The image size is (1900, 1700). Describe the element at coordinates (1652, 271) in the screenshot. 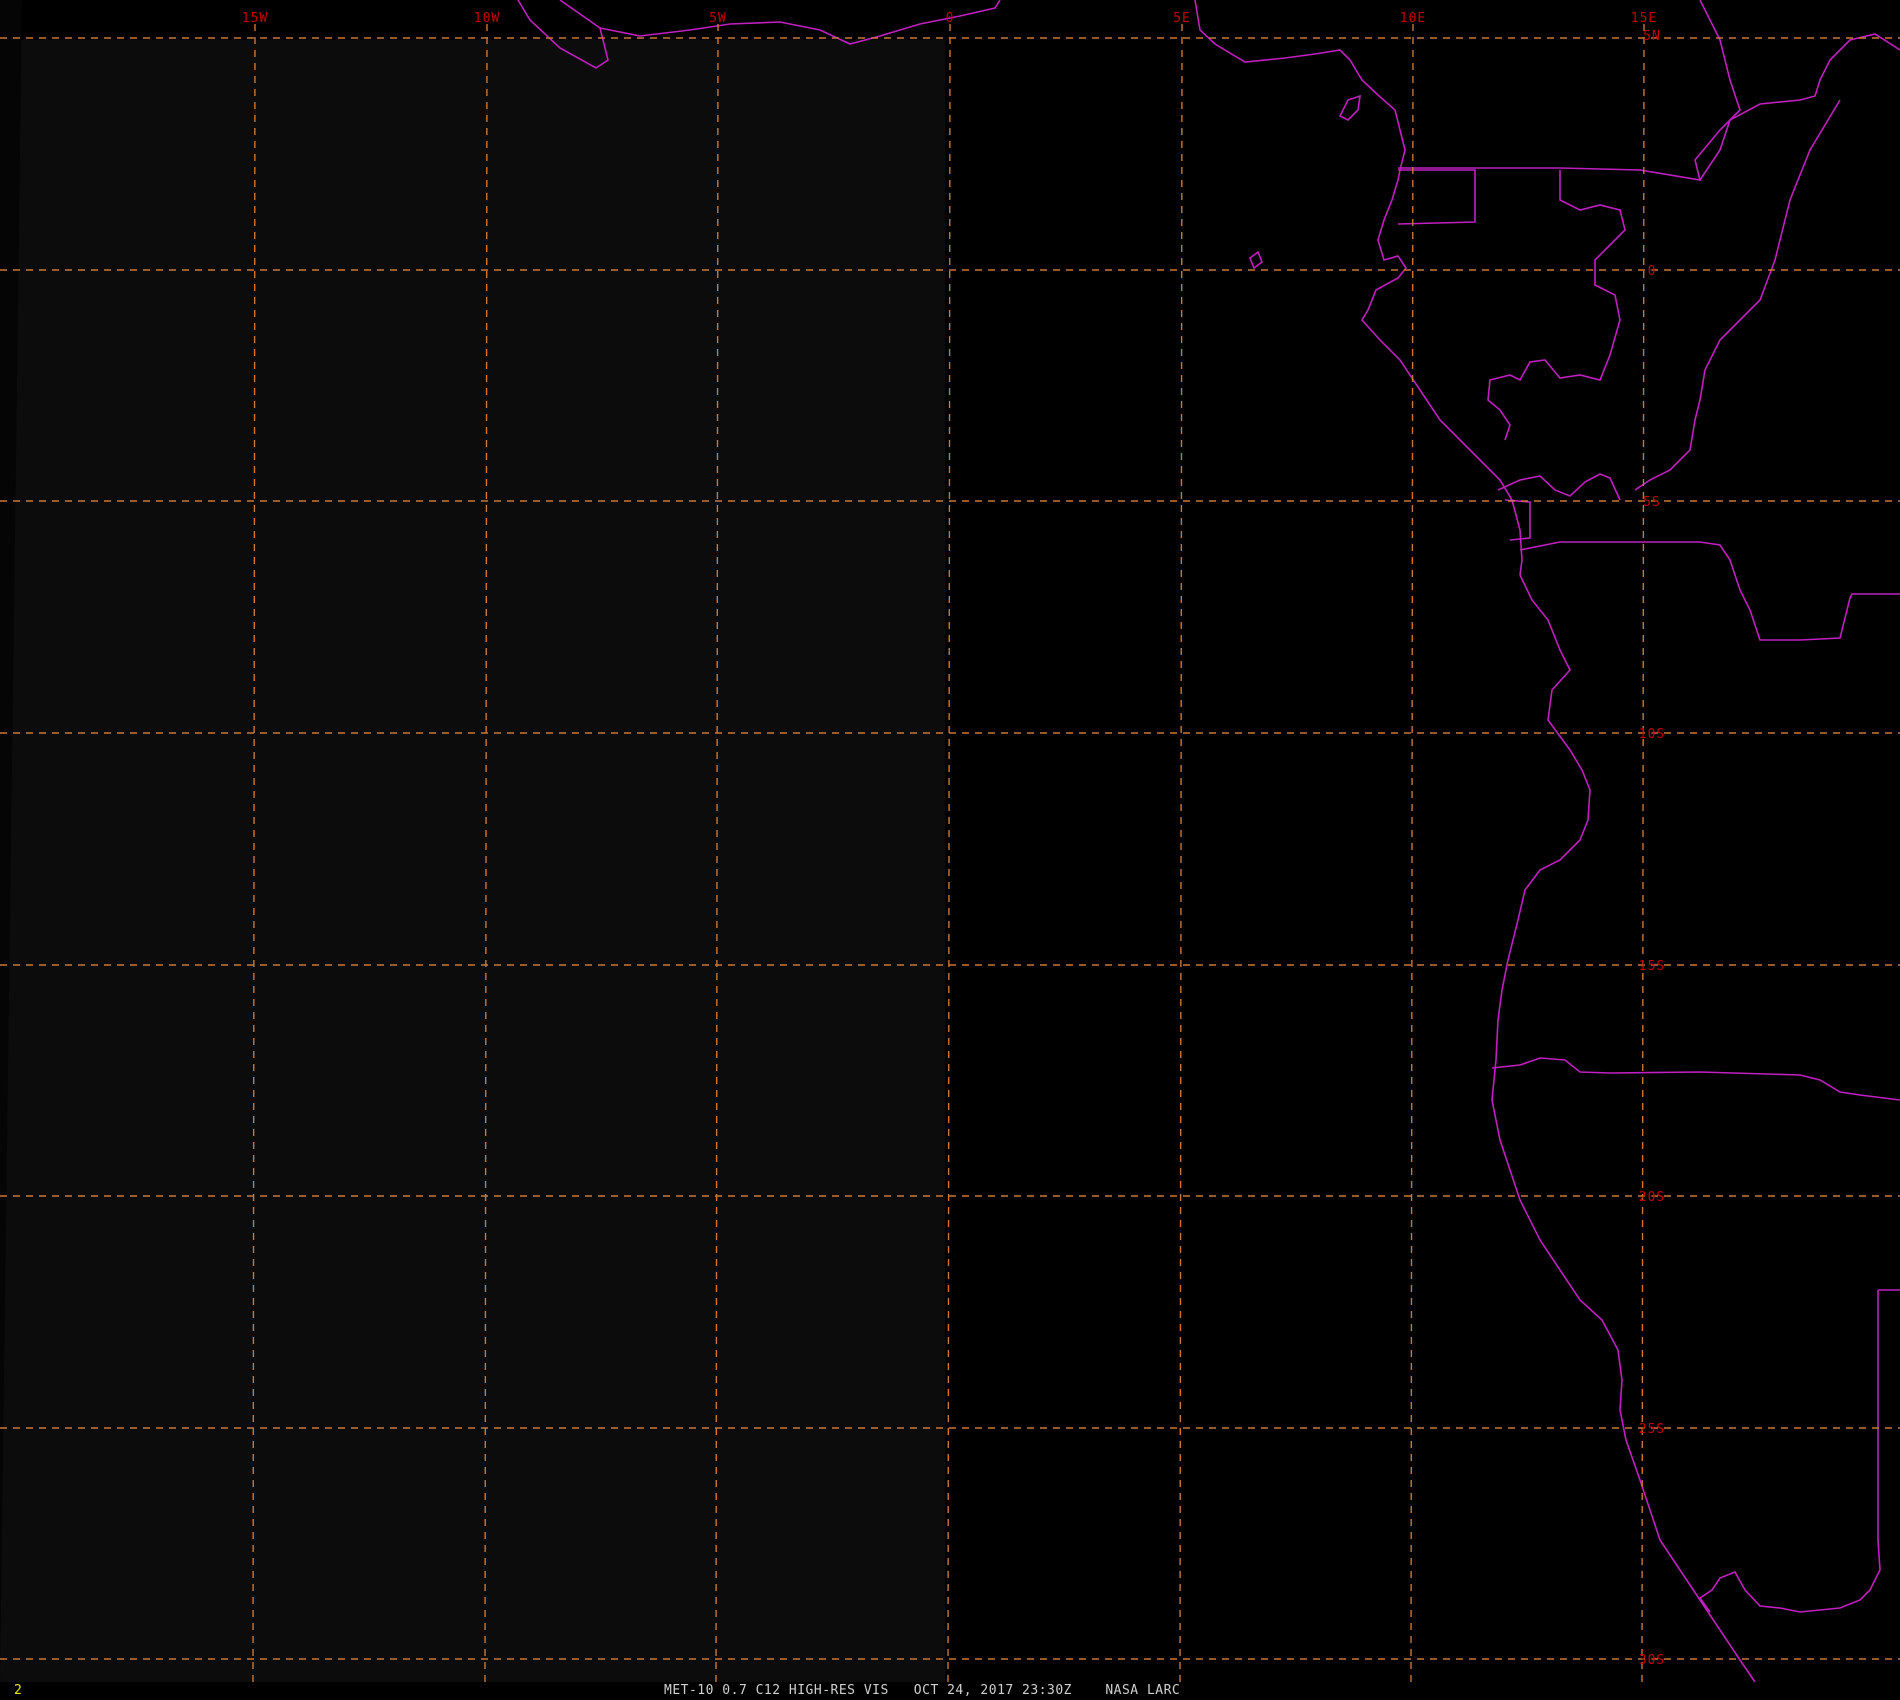

I see `latitude-label: 0` at that location.